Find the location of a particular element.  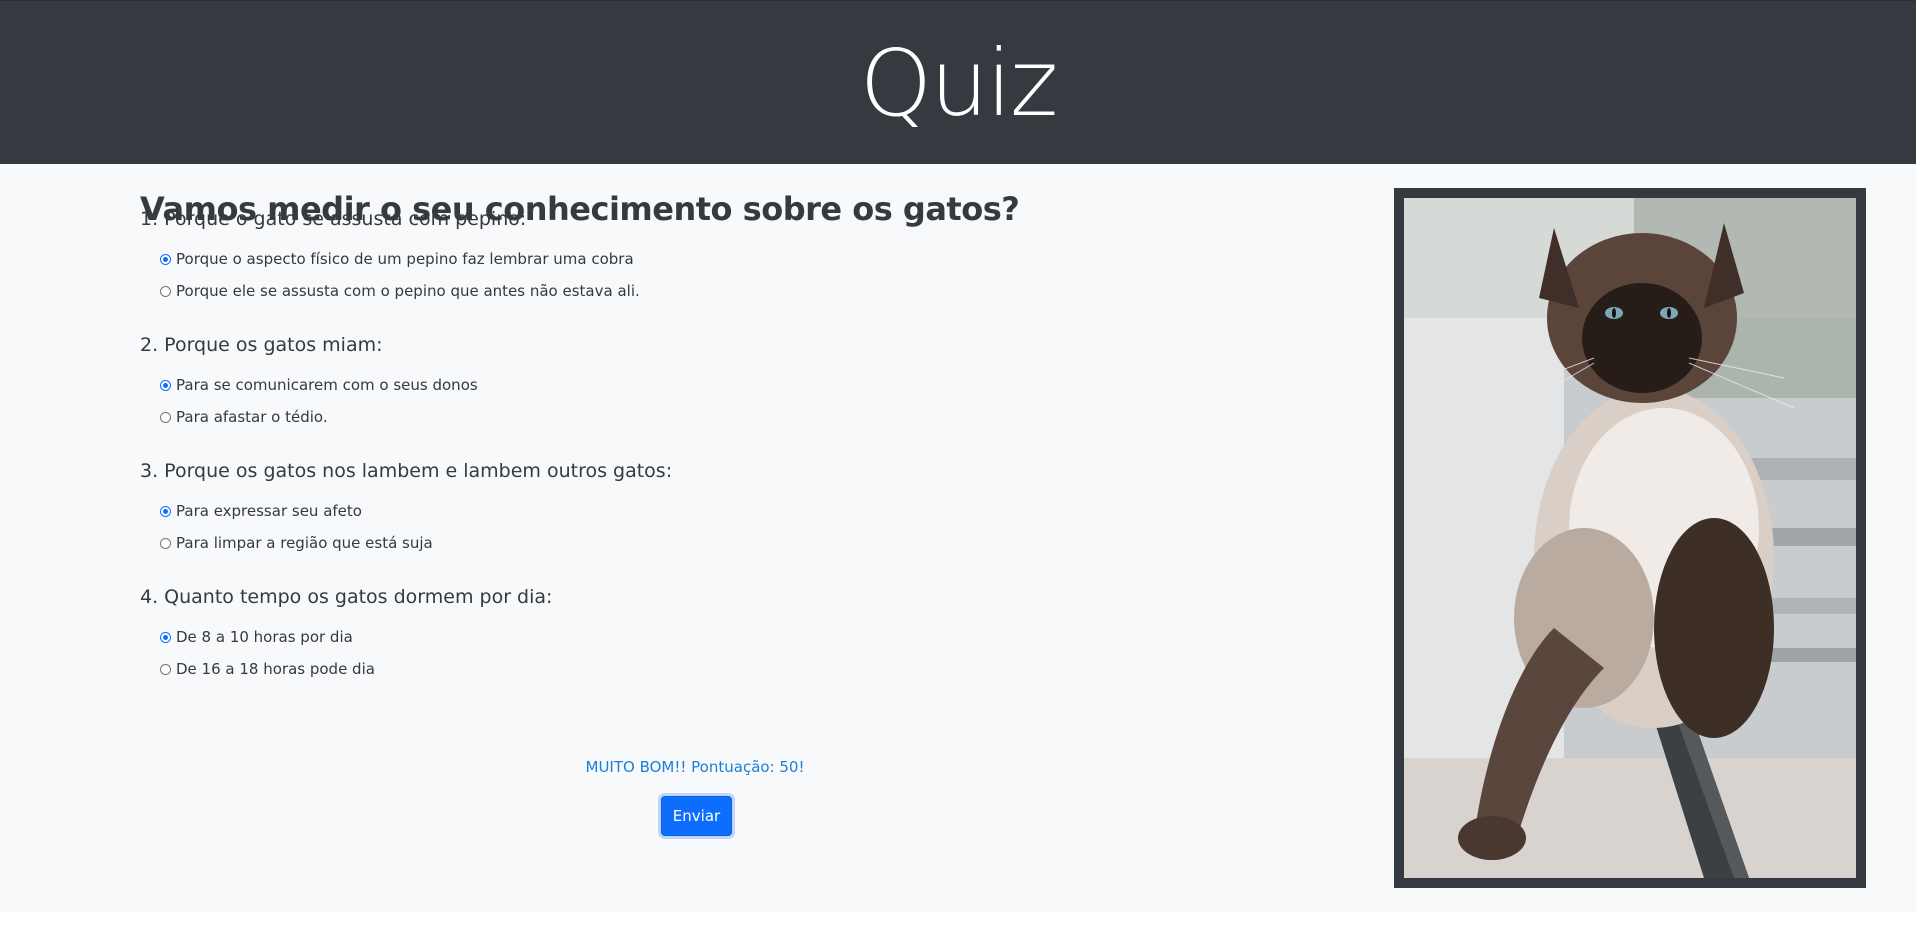

option-label: Para se comunicarem com o seus donos is located at coordinates (327, 385).